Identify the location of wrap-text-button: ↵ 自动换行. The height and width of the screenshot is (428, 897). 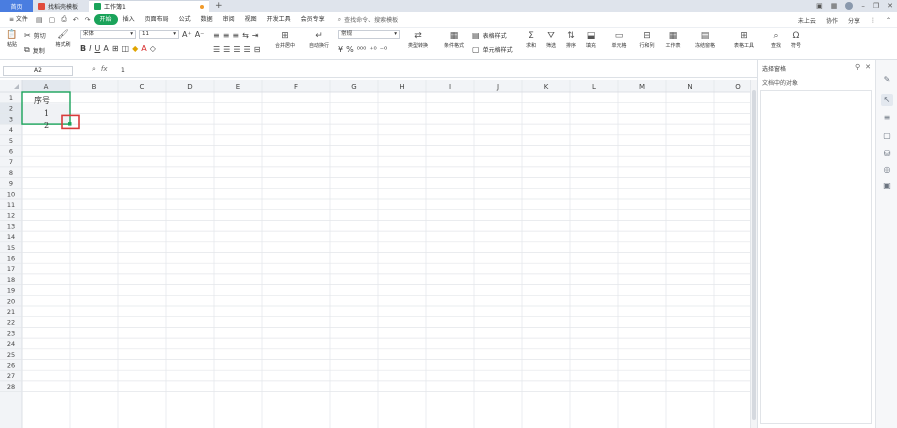
(319, 40).